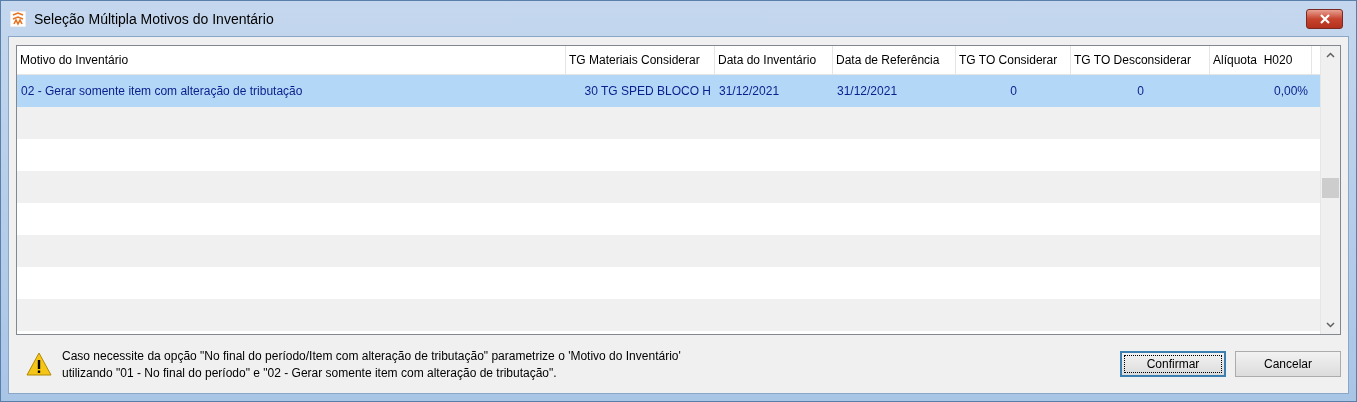 This screenshot has width=1357, height=402. Describe the element at coordinates (154, 18) in the screenshot. I see `window-title: Seleção Múltipla Motivos do Inventário` at that location.